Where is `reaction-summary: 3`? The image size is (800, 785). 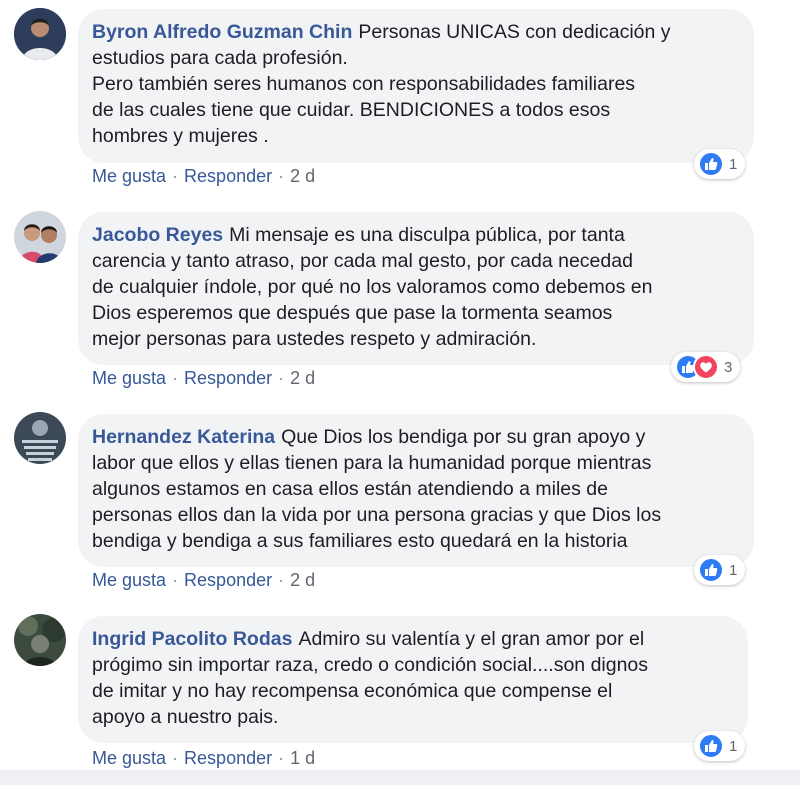 reaction-summary: 3 is located at coordinates (706, 367).